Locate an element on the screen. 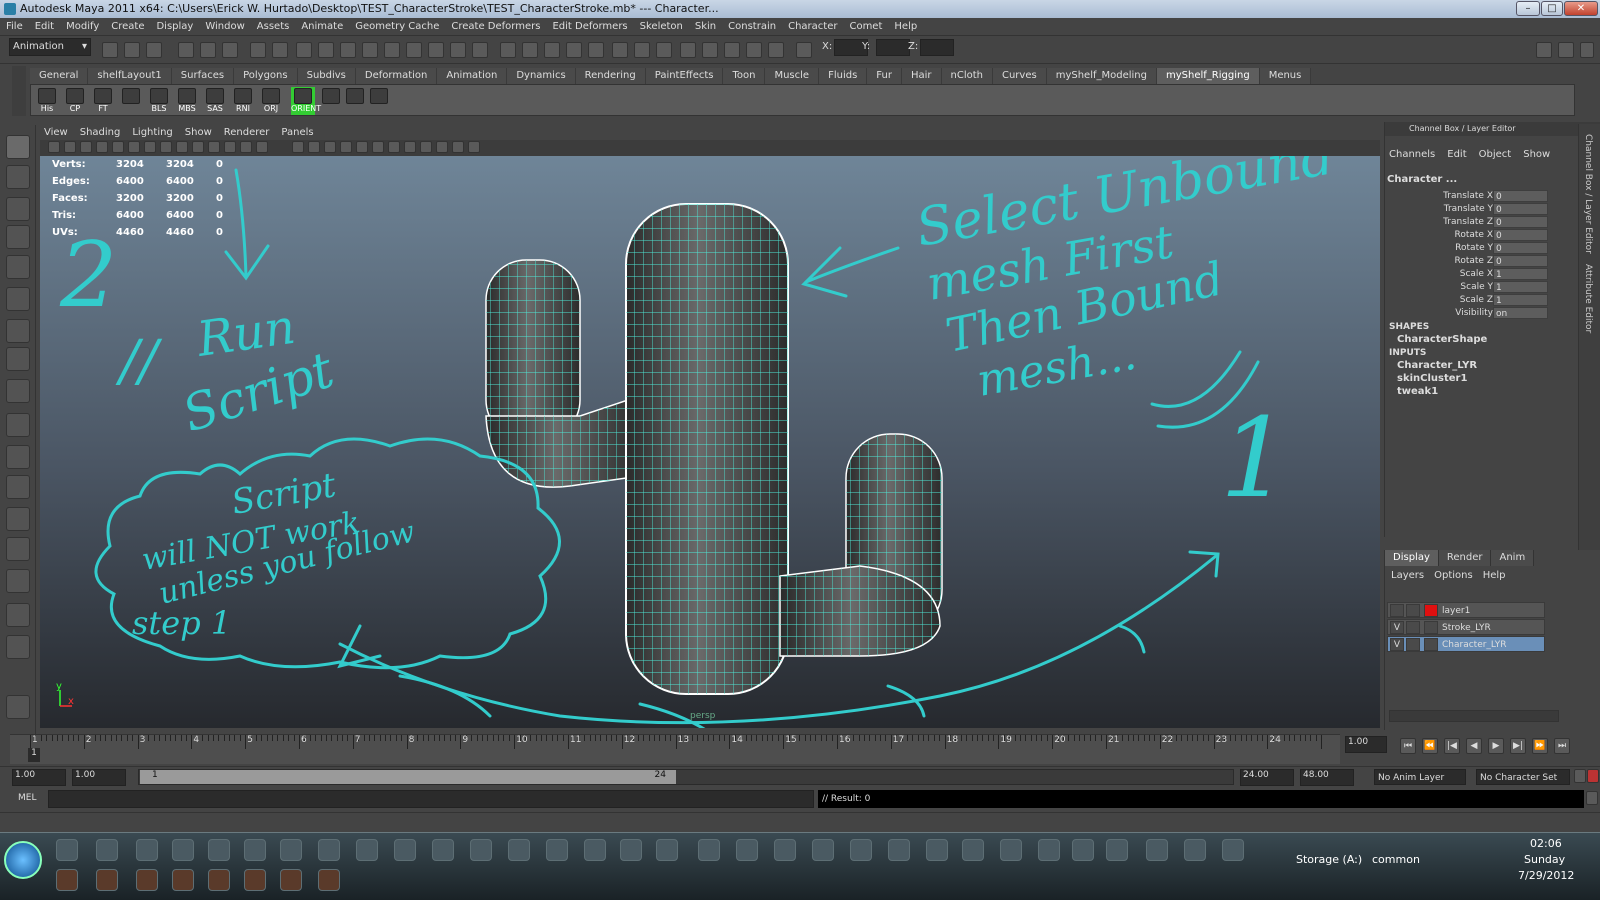 This screenshot has width=1600, height=900. viewport-menu-item: Panels is located at coordinates (297, 132).